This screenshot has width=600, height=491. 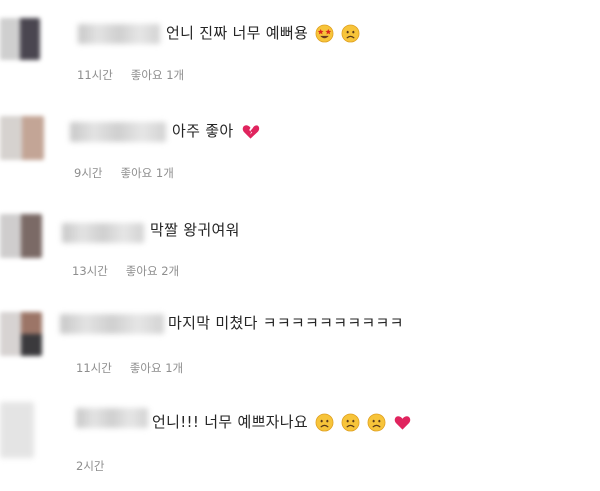 I want to click on comment-meta: 13시간 좋아요 2개, so click(x=125, y=271).